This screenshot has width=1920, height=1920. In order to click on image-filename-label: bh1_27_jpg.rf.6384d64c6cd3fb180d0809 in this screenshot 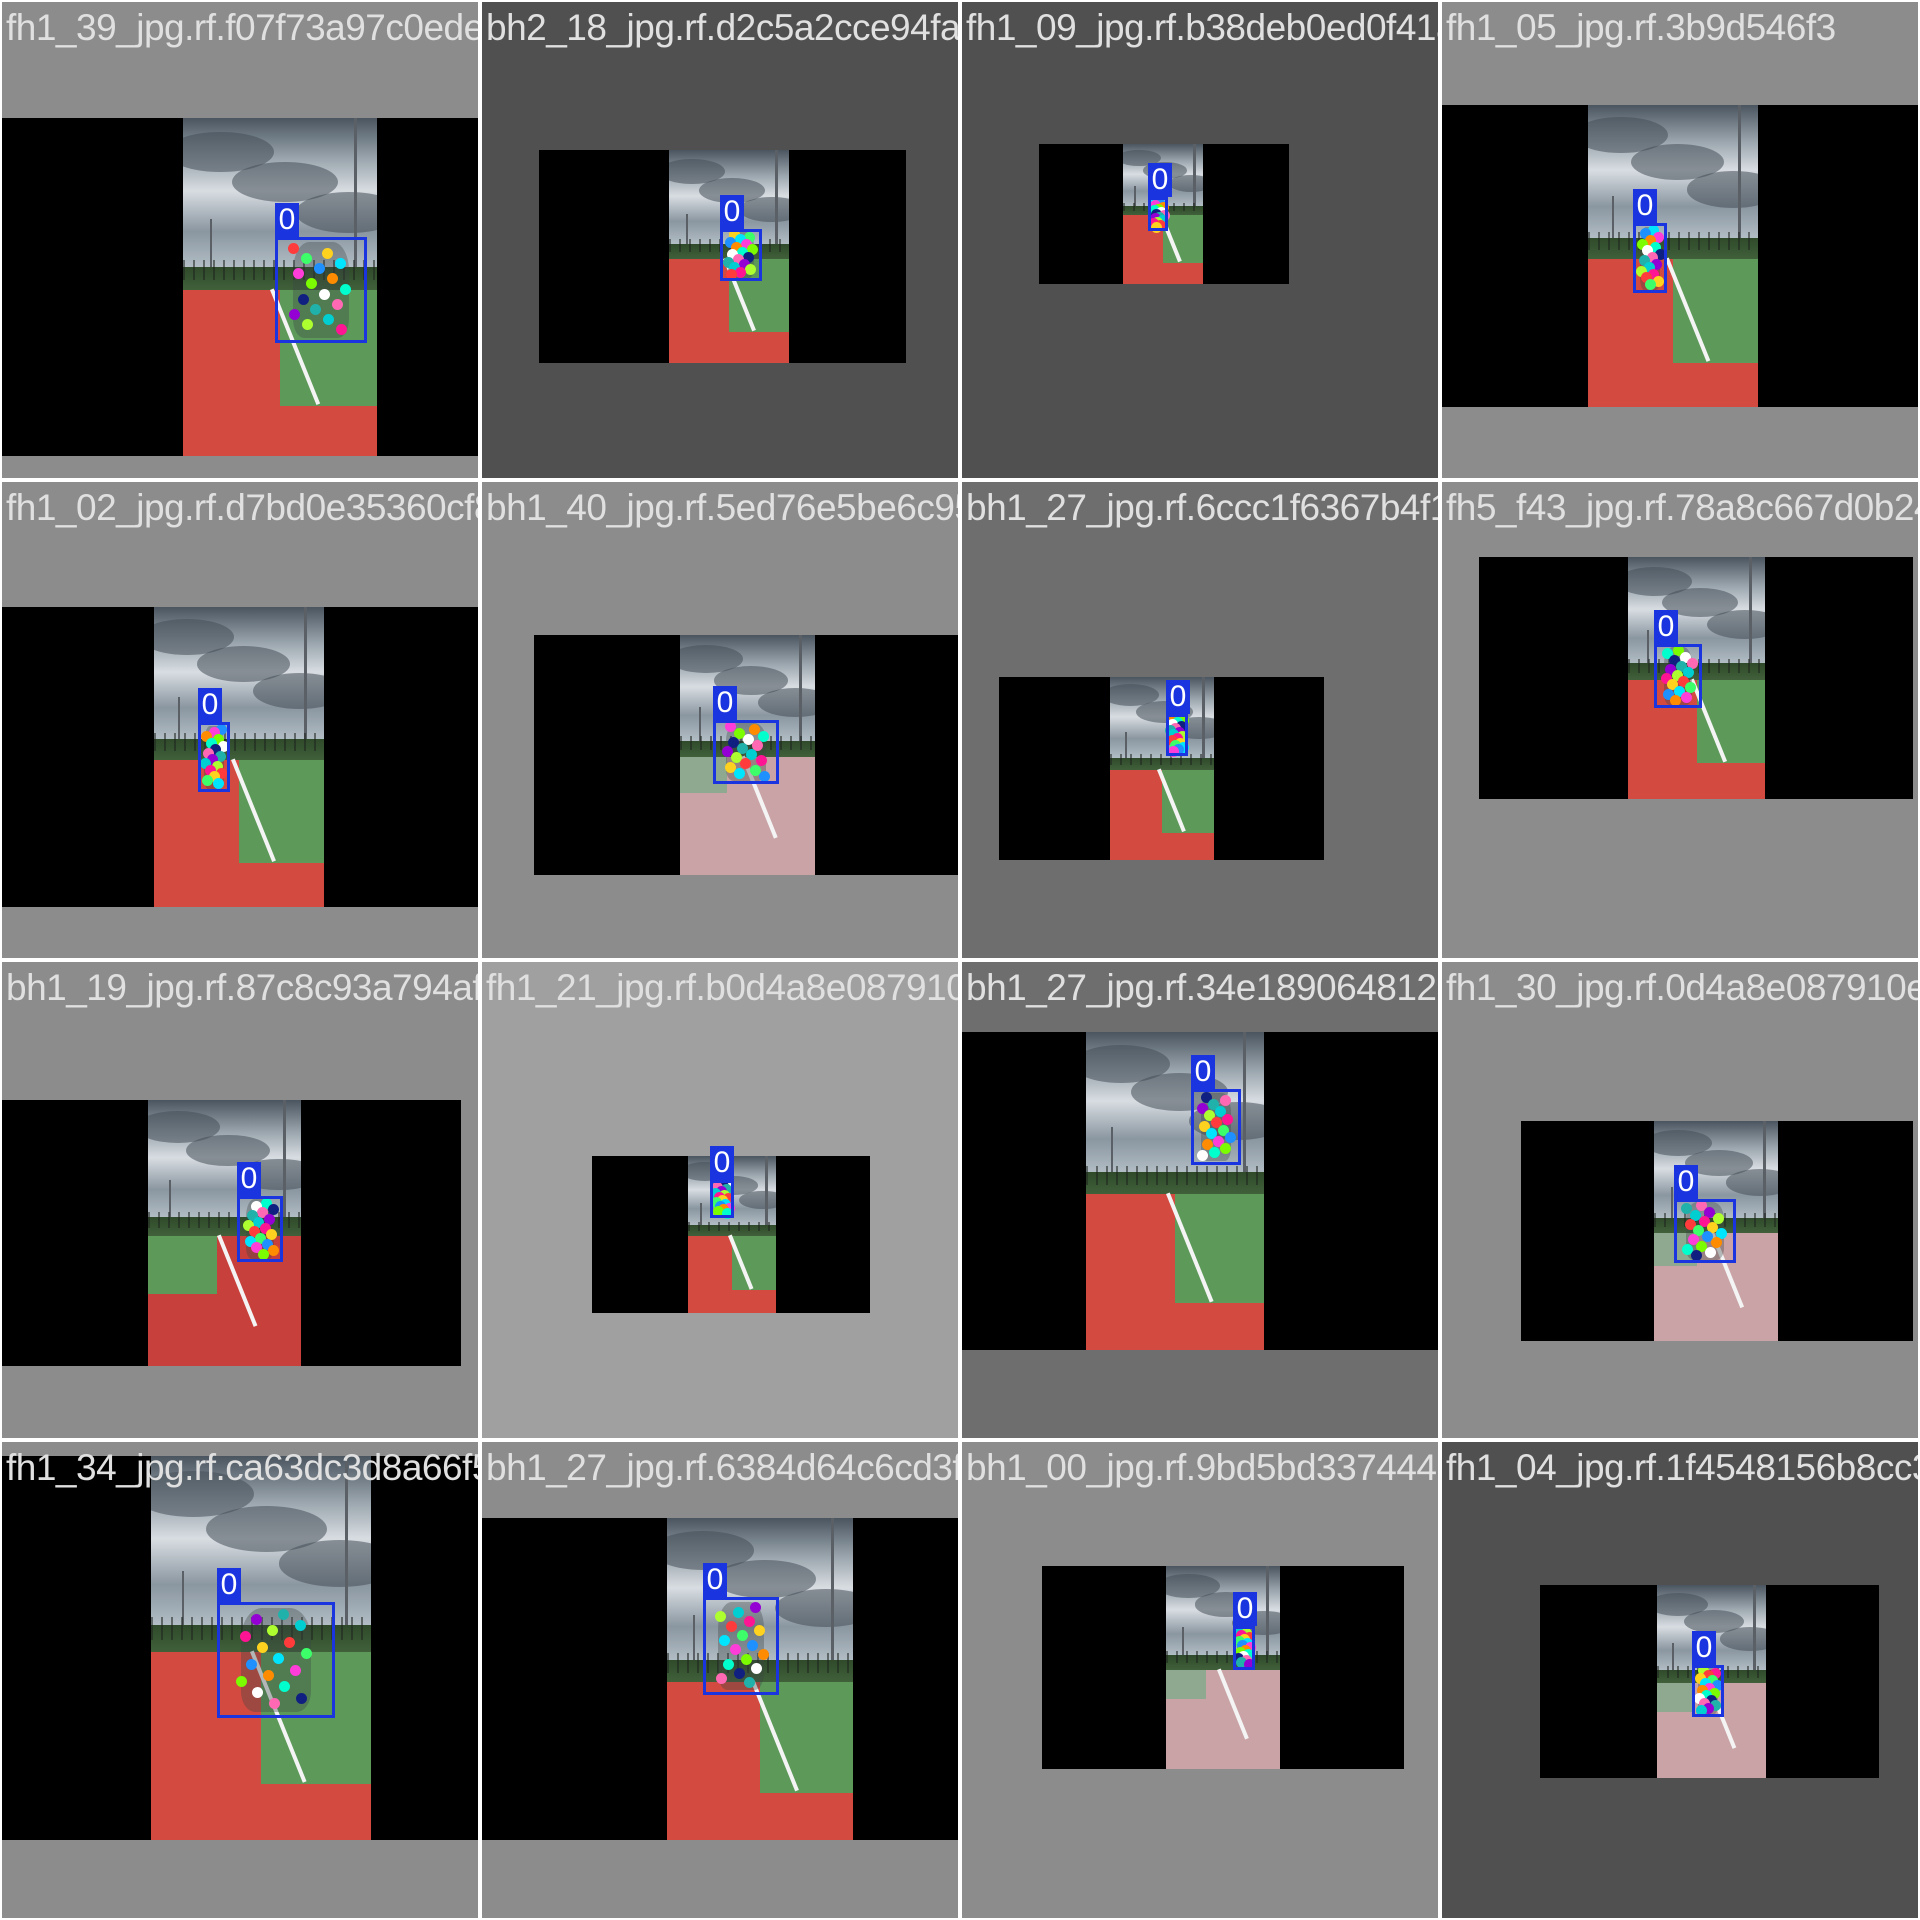, I will do `click(722, 1467)`.